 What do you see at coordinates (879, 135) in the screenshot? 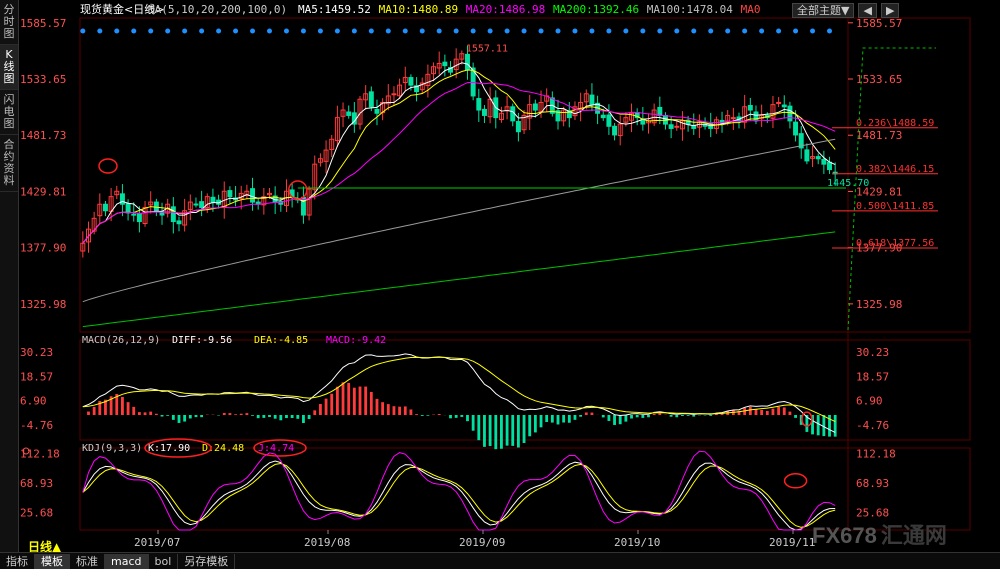
I see `price-tick-right-2: 1481.73` at bounding box center [879, 135].